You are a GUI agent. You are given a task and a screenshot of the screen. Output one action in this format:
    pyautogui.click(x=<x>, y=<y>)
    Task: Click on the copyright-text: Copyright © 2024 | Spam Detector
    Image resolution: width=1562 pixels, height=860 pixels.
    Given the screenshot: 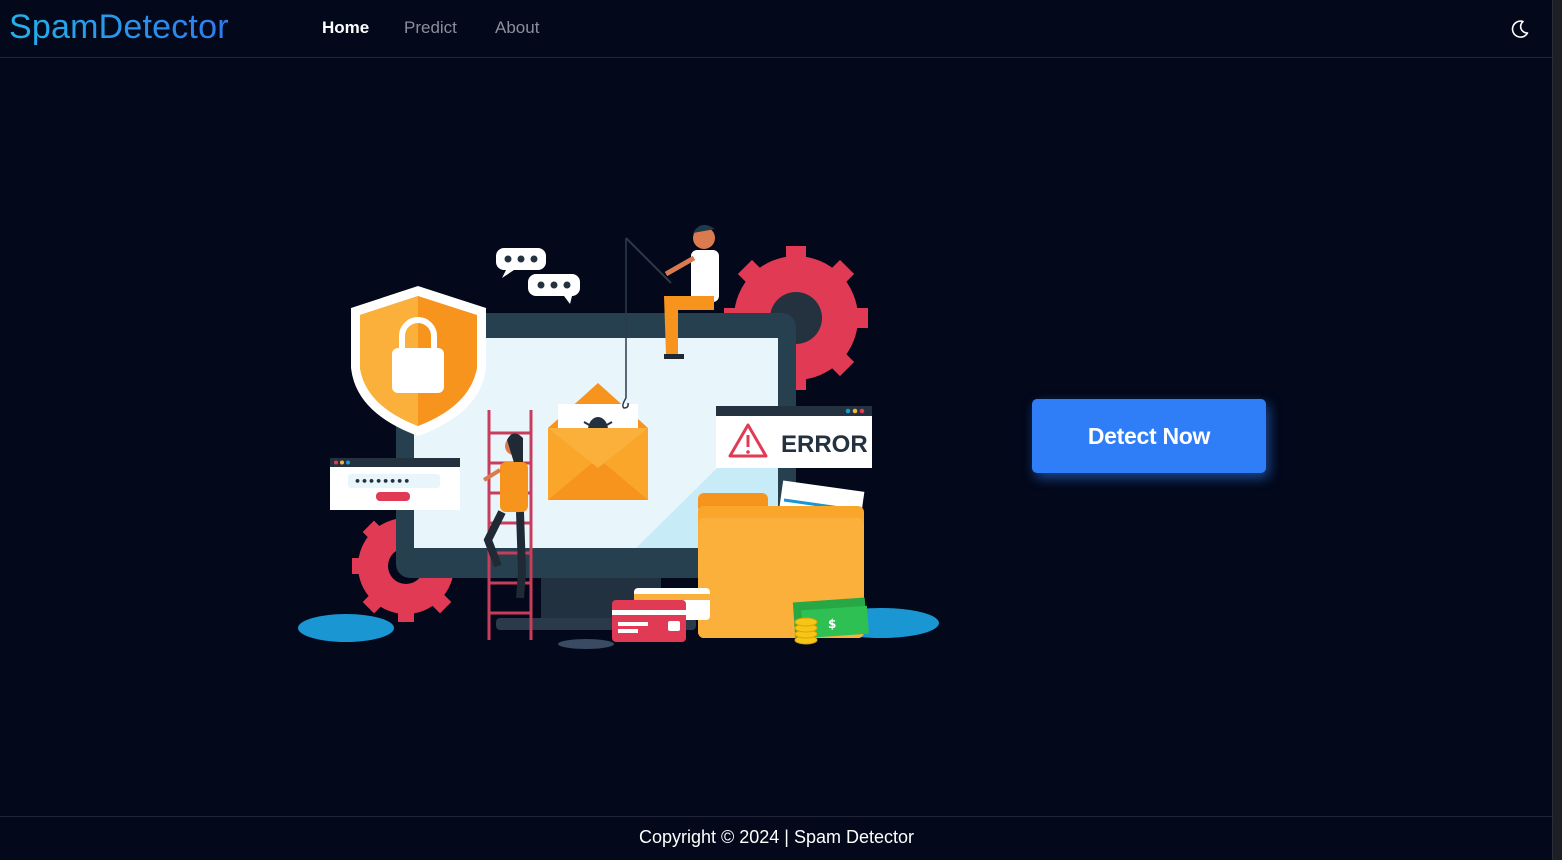 What is the action you would take?
    pyautogui.click(x=776, y=837)
    